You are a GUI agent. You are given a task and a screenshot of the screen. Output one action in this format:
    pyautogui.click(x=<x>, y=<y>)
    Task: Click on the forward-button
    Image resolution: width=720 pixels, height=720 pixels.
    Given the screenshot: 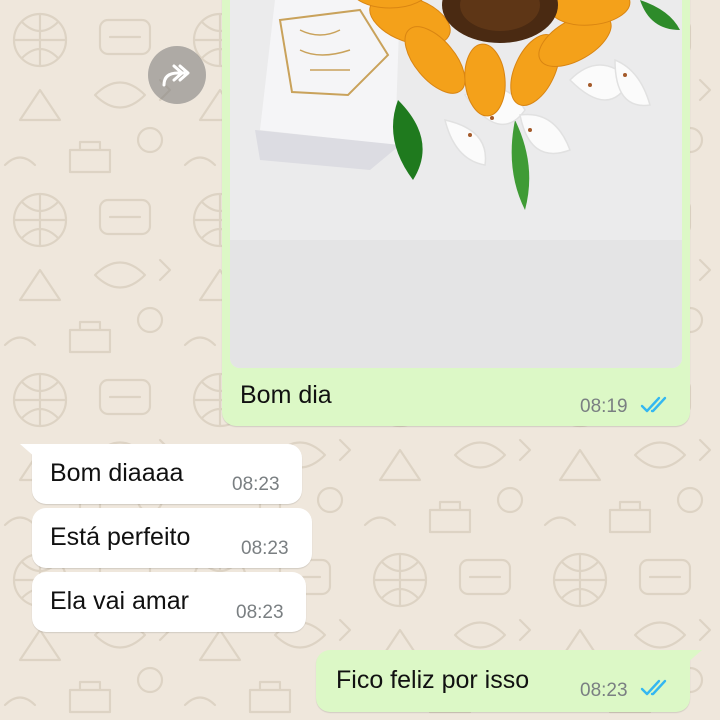 What is the action you would take?
    pyautogui.click(x=177, y=75)
    